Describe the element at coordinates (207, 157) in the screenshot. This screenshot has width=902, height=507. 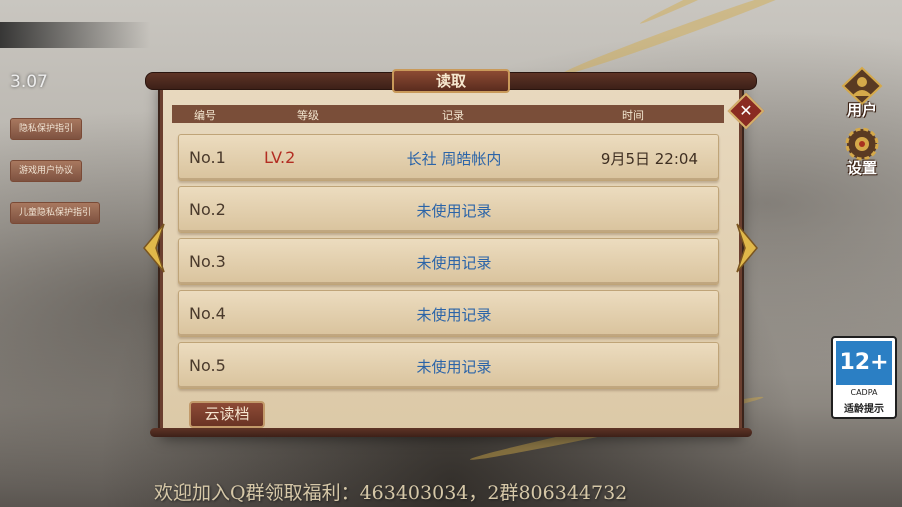
I see `slot-number: No.1` at that location.